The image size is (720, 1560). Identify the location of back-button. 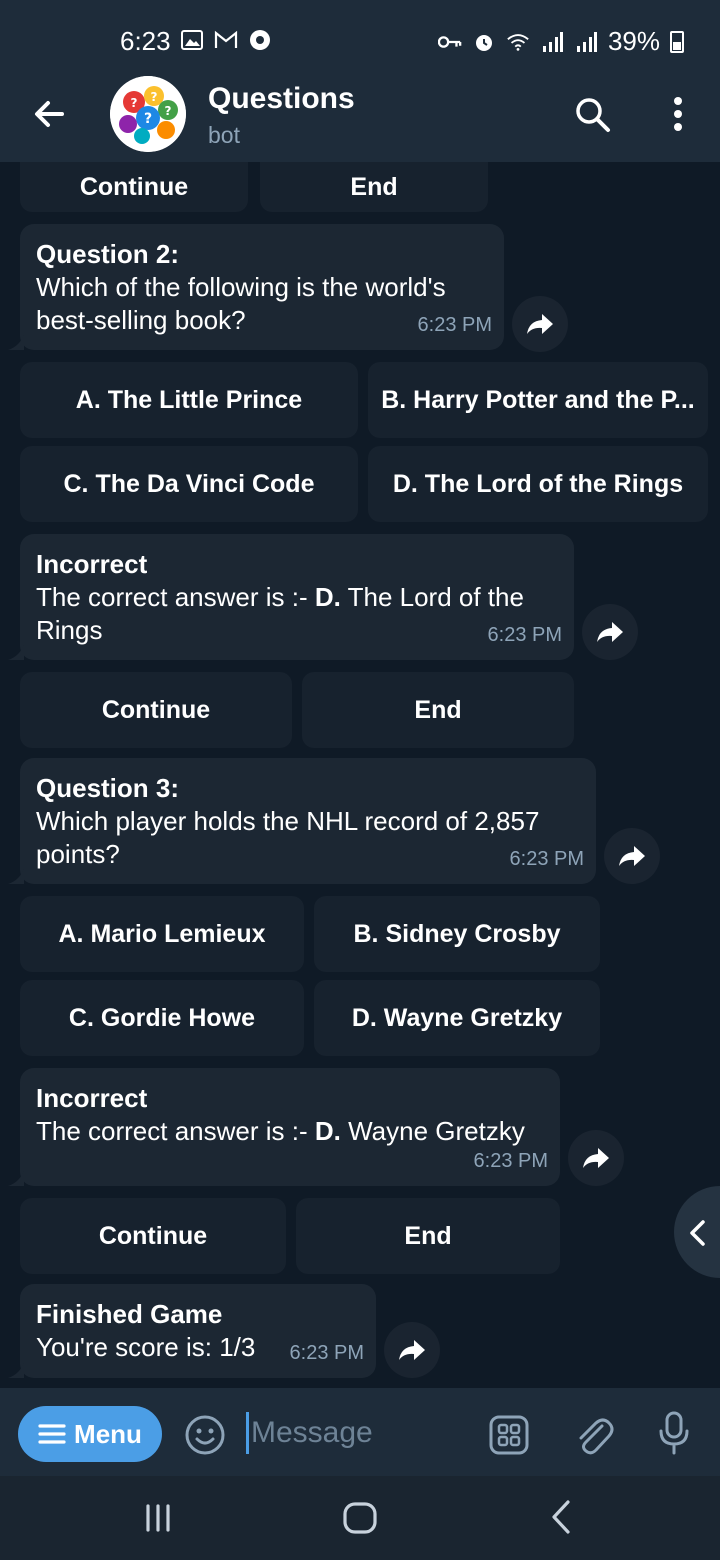
(50, 114).